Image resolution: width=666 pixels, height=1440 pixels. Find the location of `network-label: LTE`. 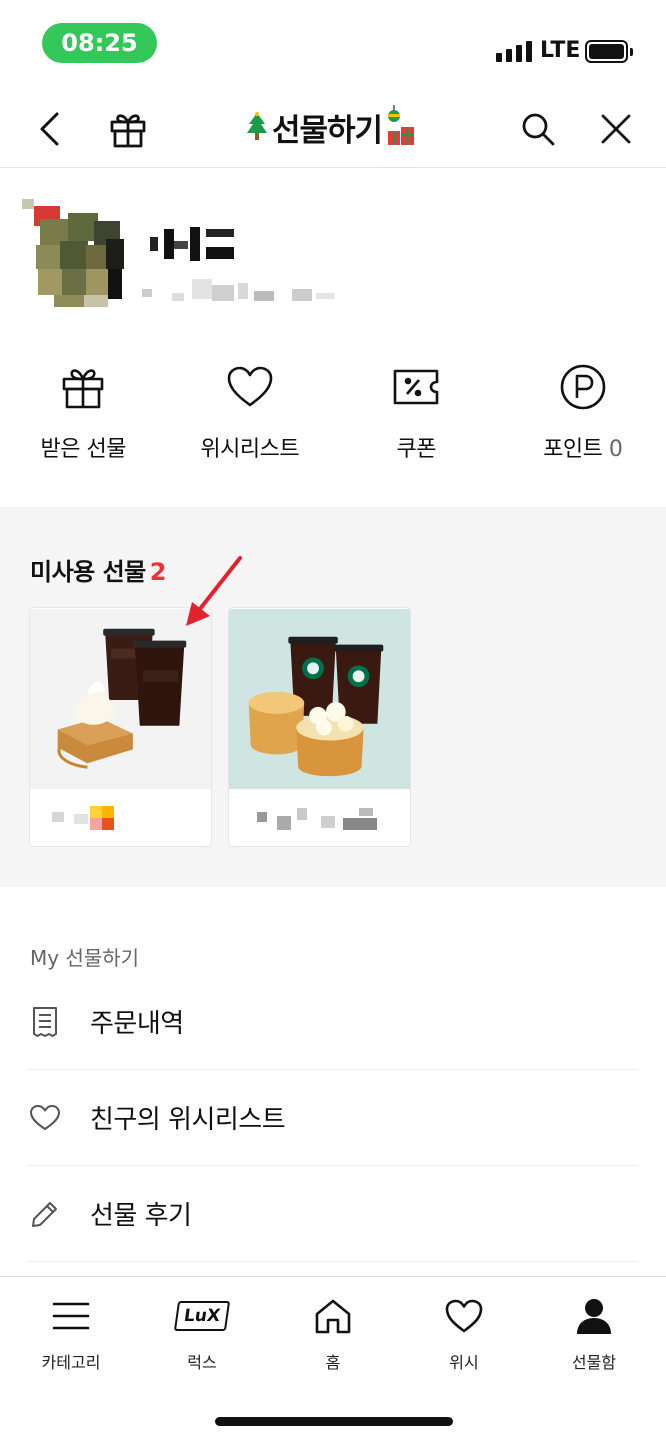

network-label: LTE is located at coordinates (560, 50).